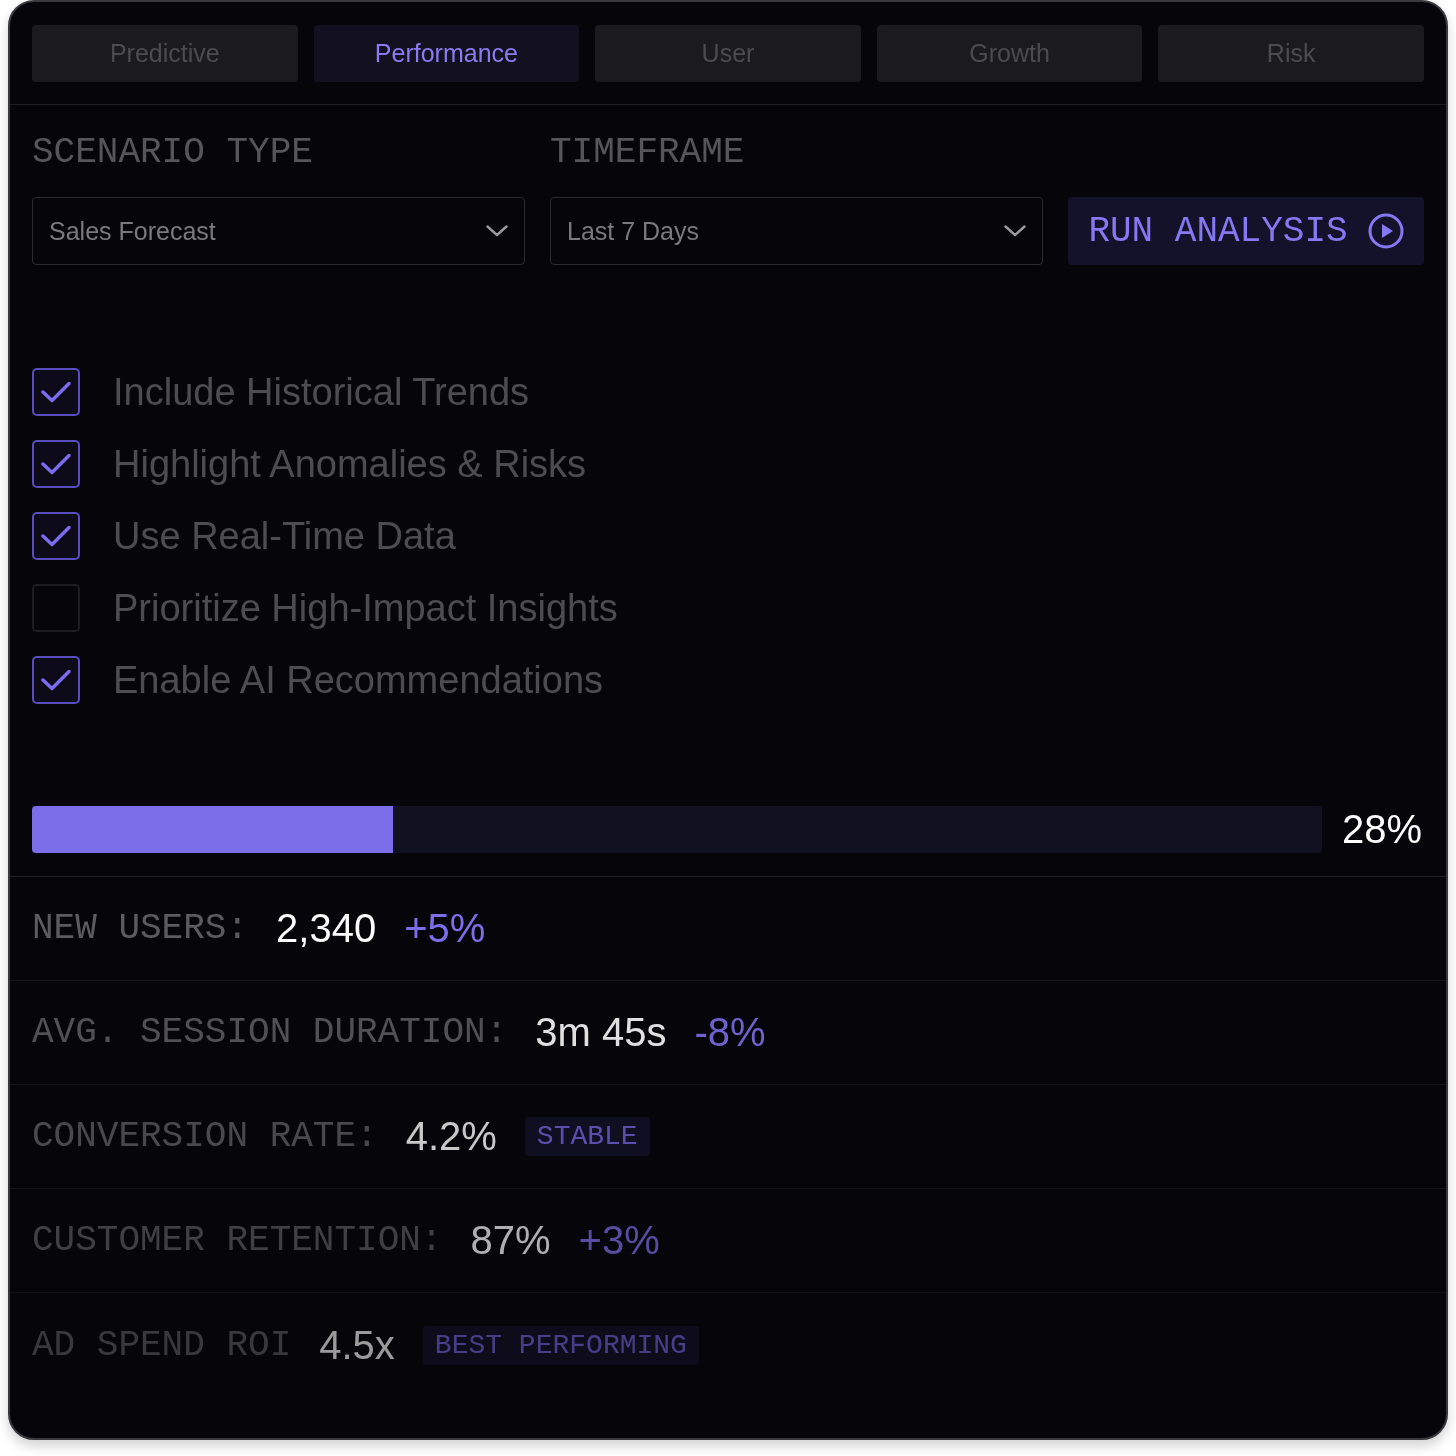 The image size is (1456, 1456). I want to click on metric-value: 3m 45s, so click(601, 1032).